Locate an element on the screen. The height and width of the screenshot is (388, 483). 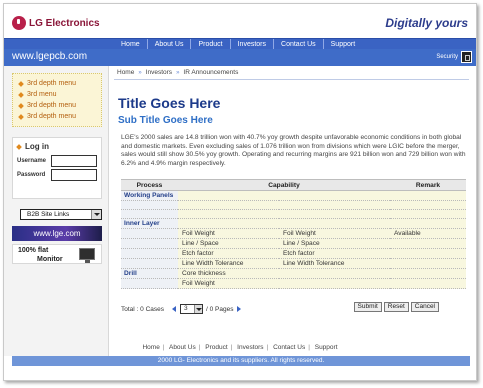
table-row: Inner Layer is located at coordinates (293, 223).